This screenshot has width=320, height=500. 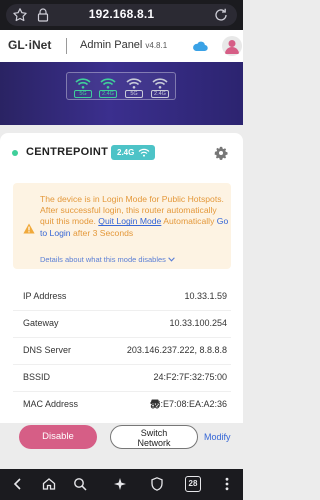 I want to click on guest-wifi-5g-icon: 5G, so click(x=134, y=87).